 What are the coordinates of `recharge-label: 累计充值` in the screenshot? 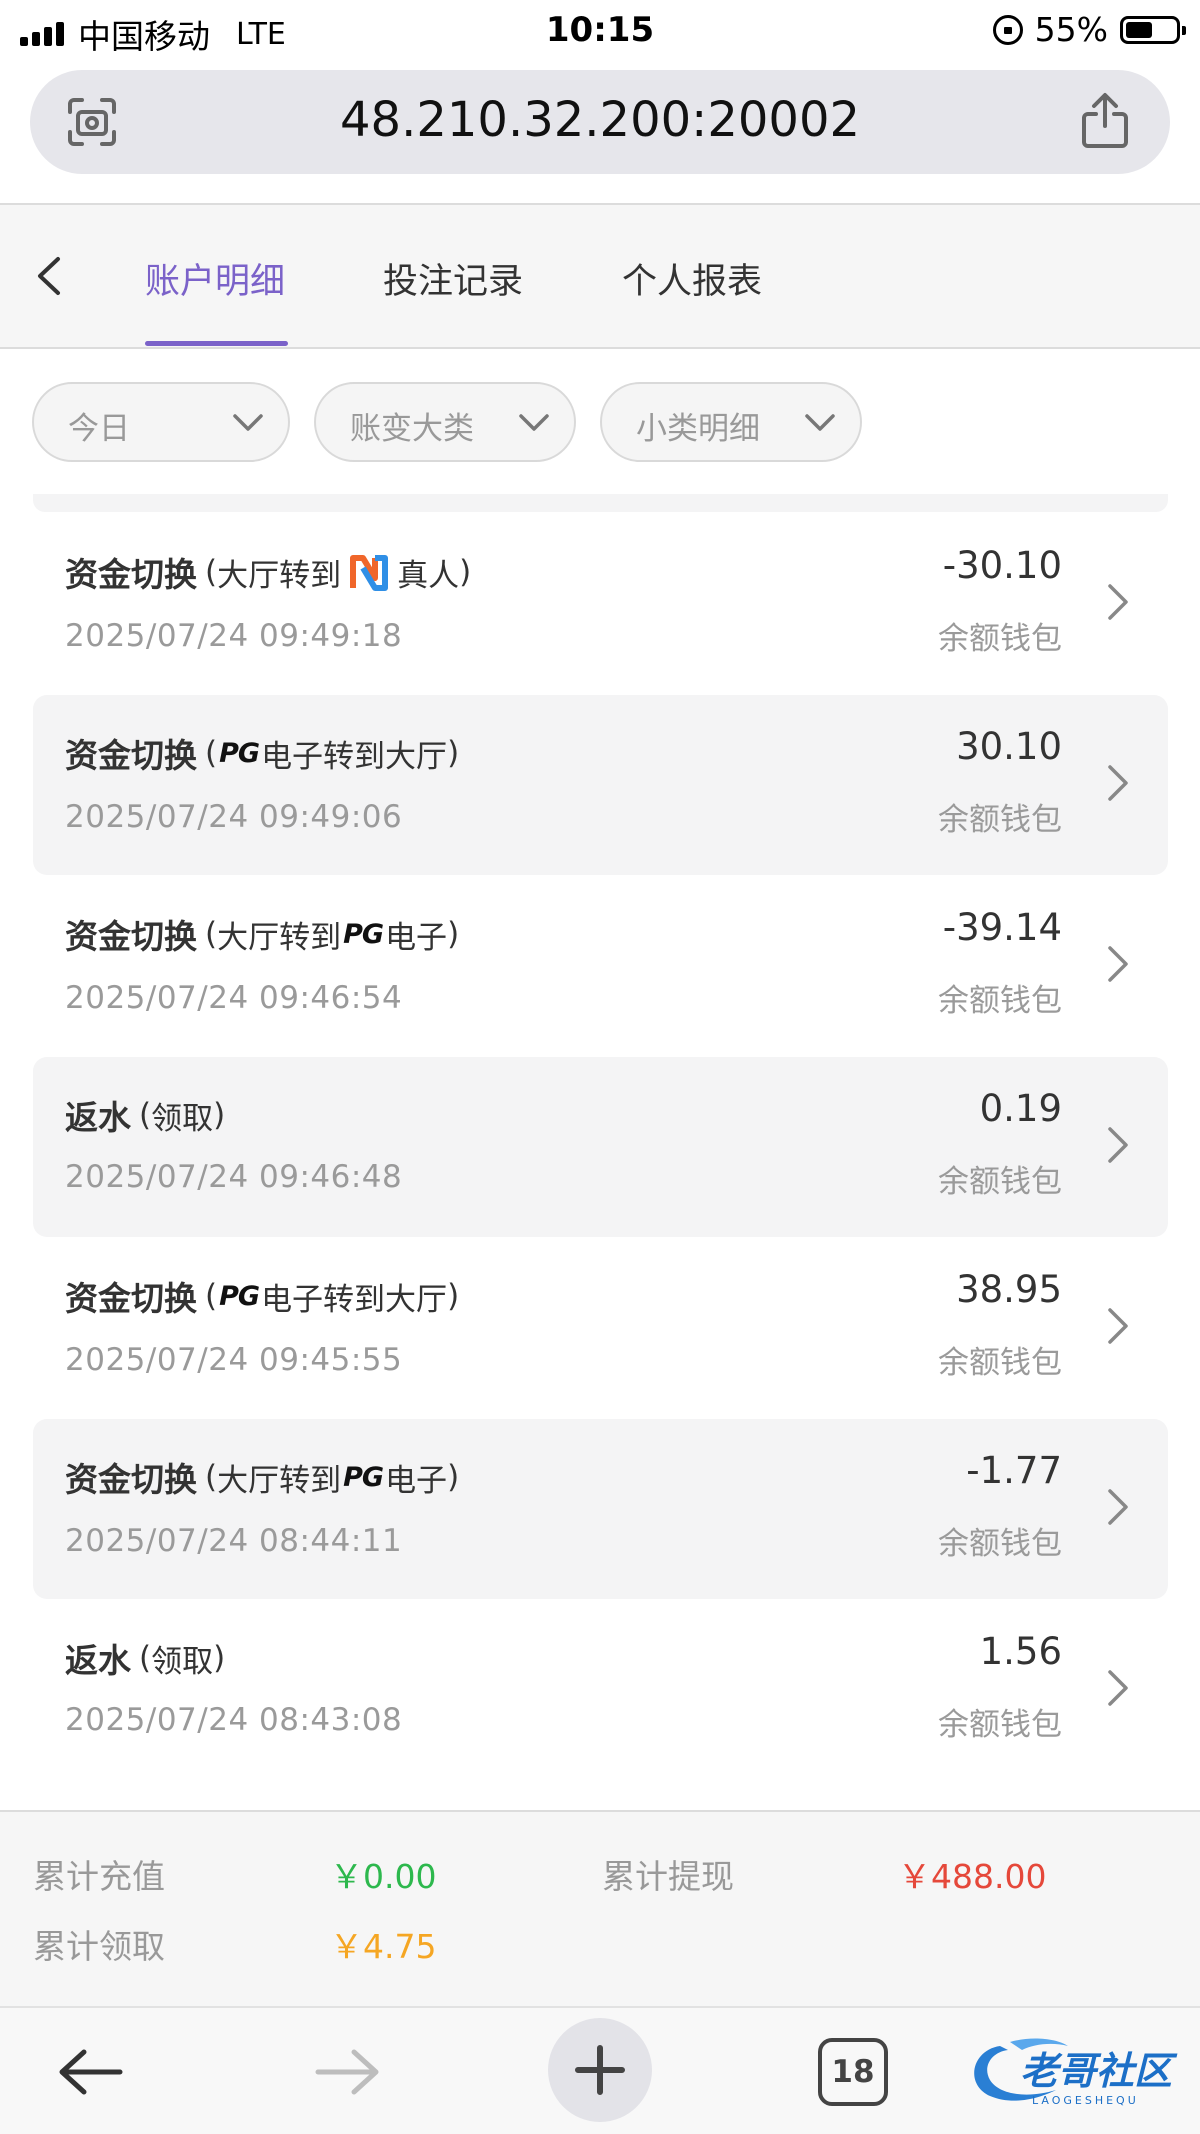 It's located at (99, 1876).